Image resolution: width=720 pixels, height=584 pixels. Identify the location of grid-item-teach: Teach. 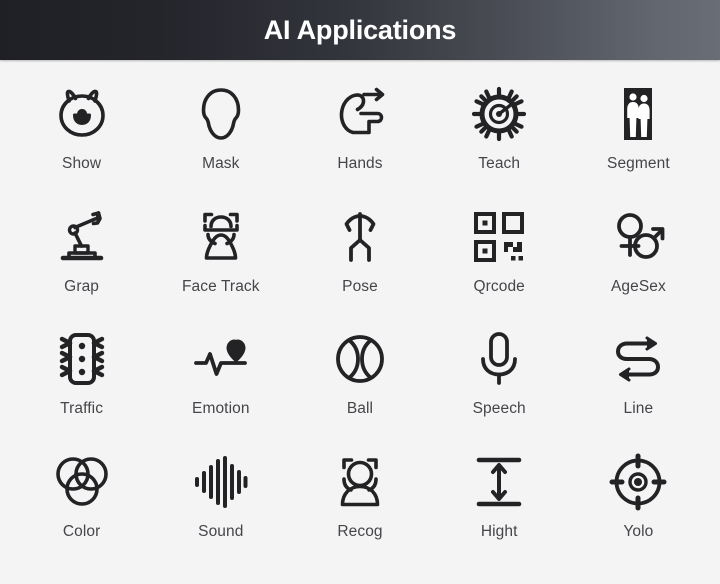
(499, 135).